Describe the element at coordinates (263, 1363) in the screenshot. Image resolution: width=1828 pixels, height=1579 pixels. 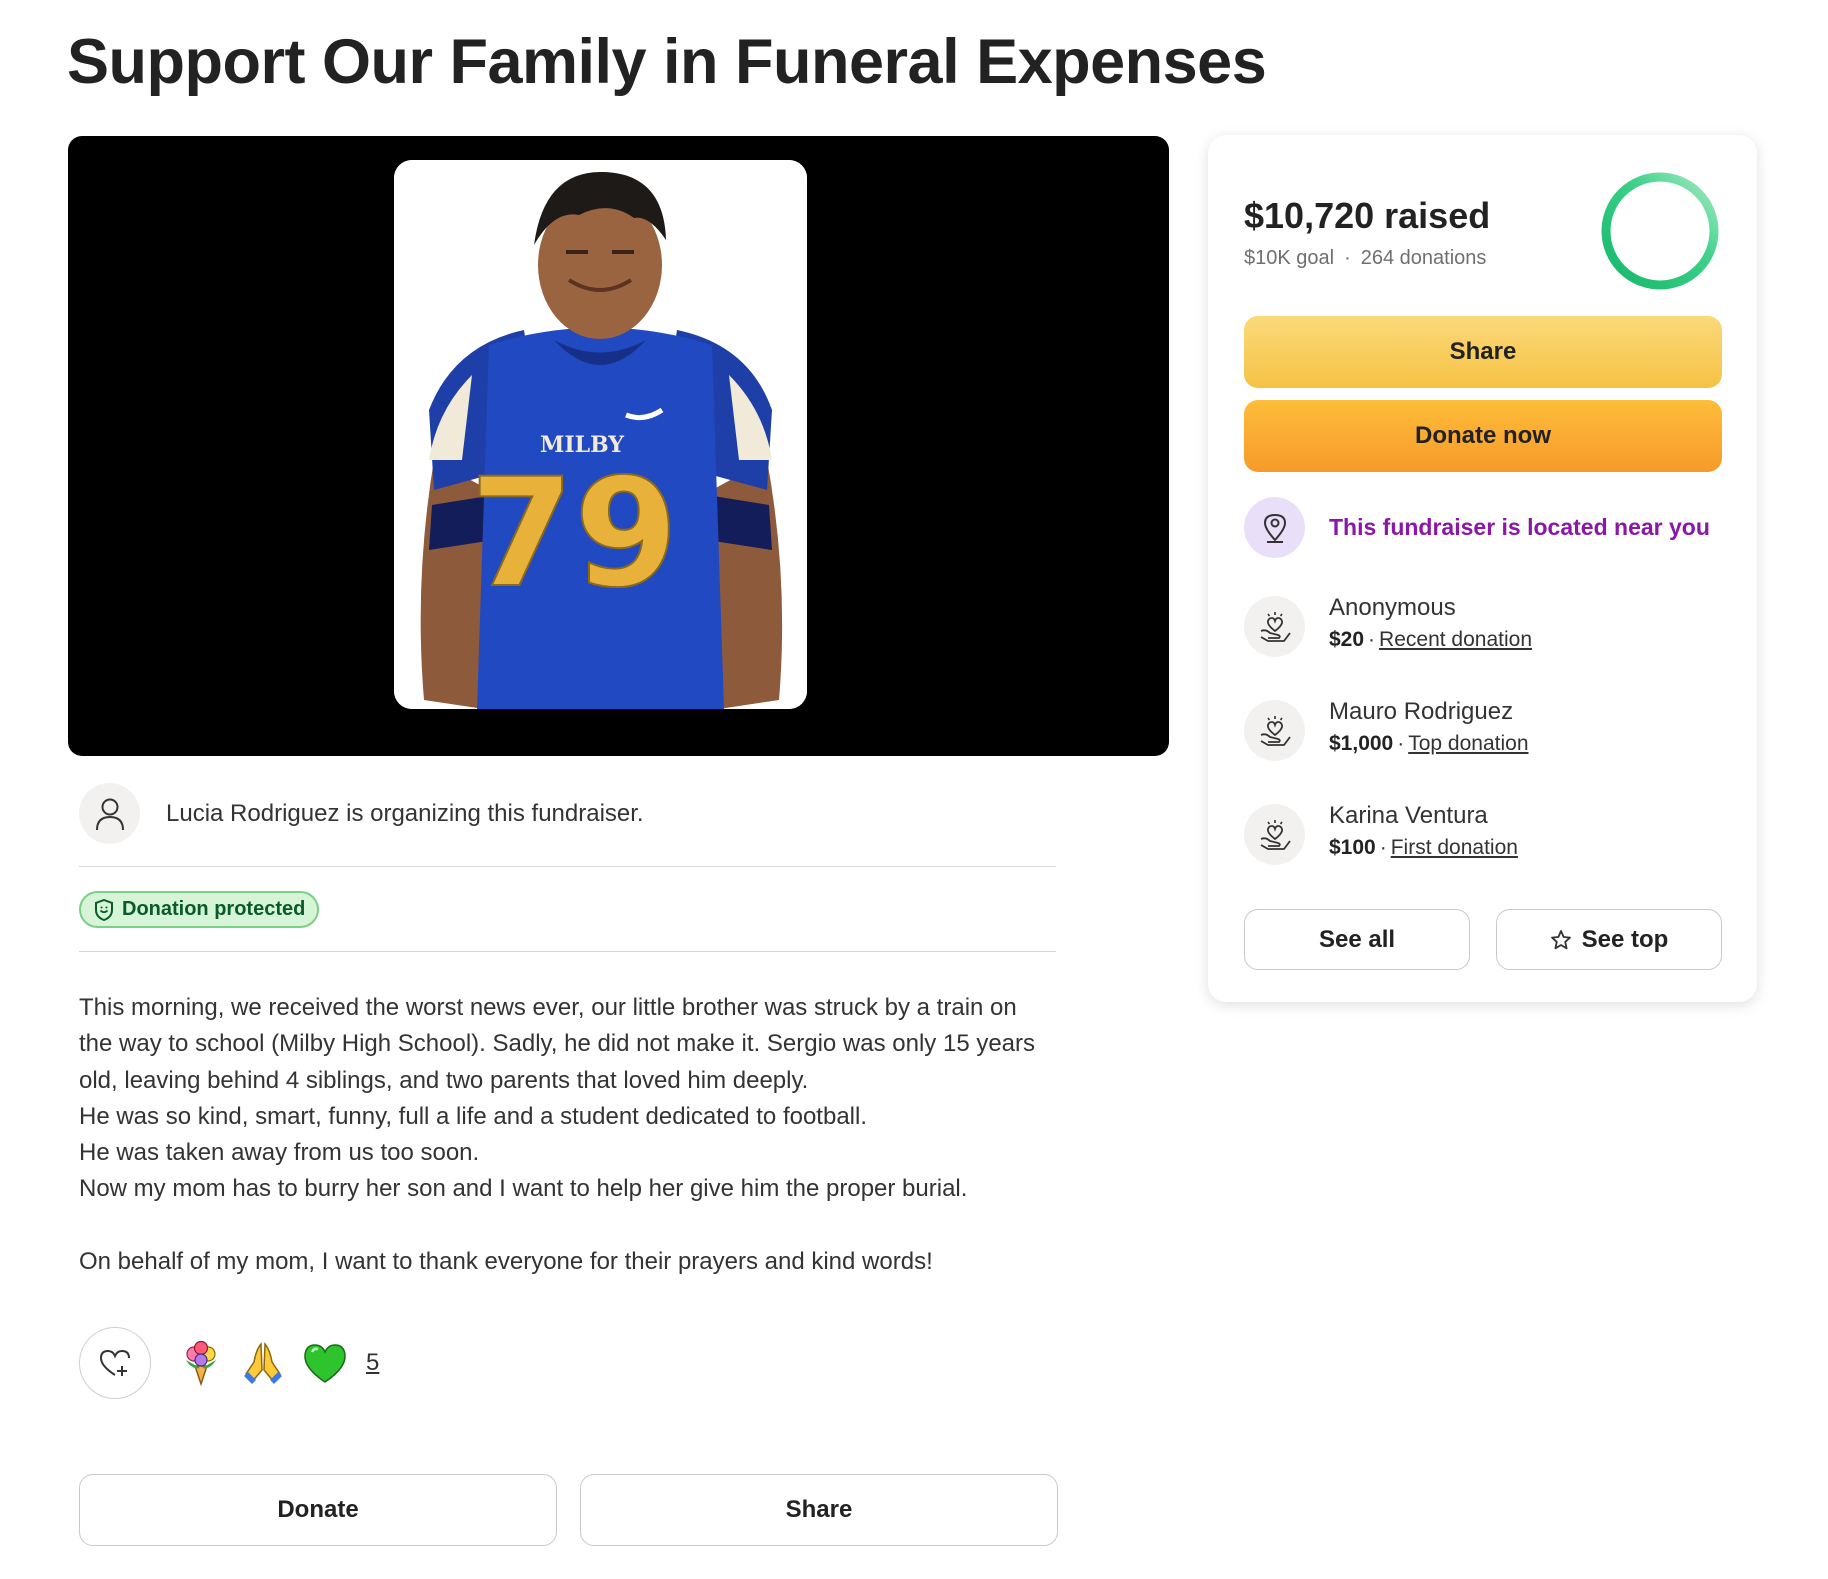
I see `folded-hands-icon` at that location.